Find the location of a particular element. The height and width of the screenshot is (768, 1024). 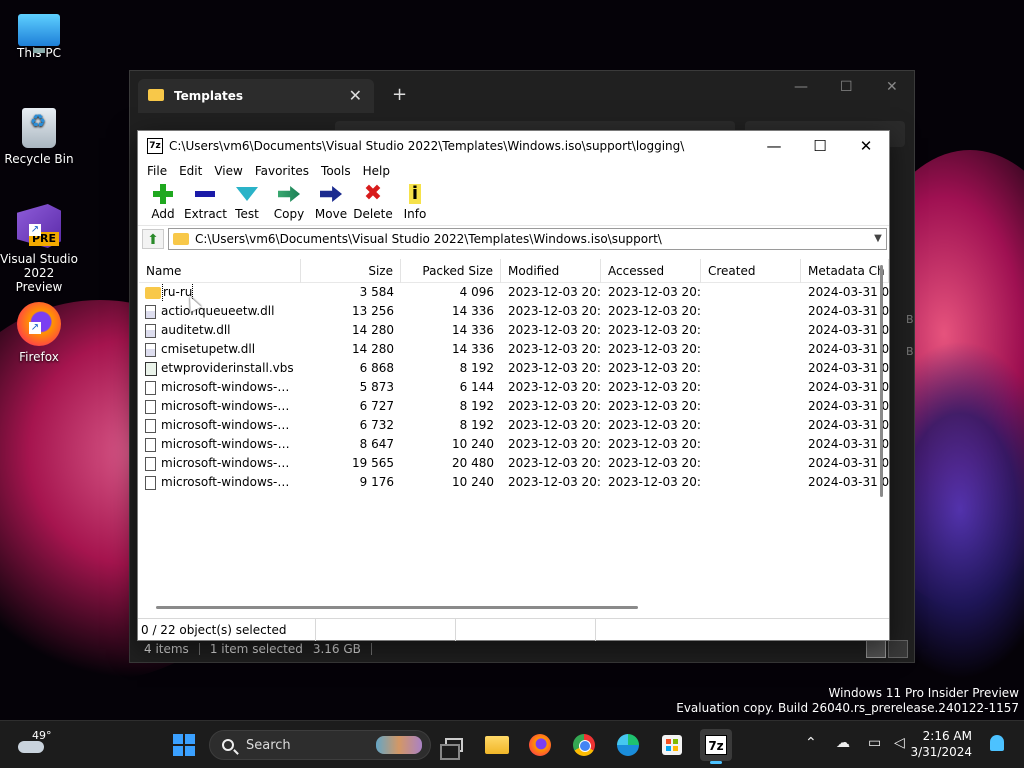

show-hidden-icons-button: ⌃ is located at coordinates (811, 743).